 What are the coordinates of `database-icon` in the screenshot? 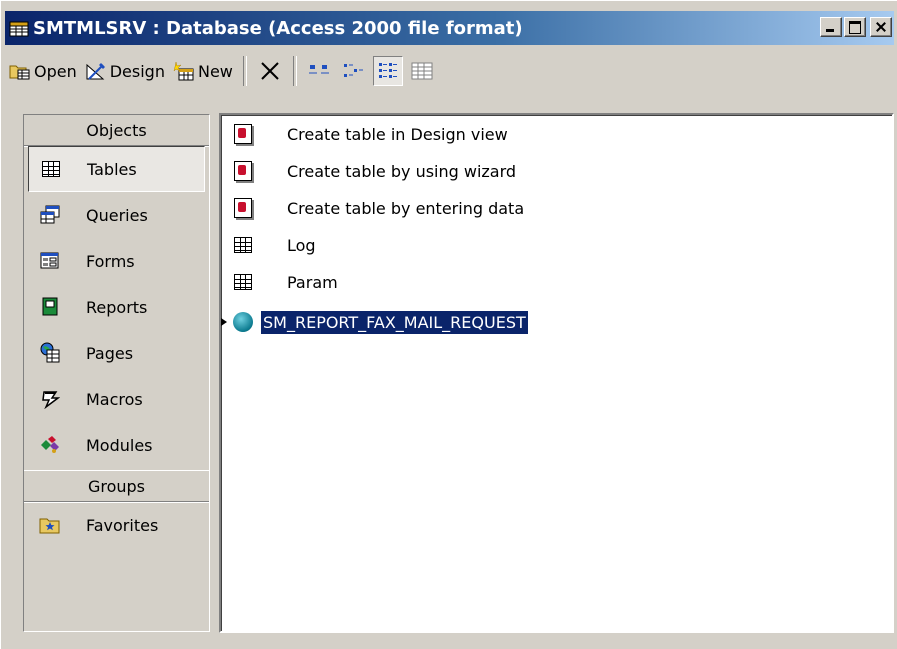 It's located at (19, 28).